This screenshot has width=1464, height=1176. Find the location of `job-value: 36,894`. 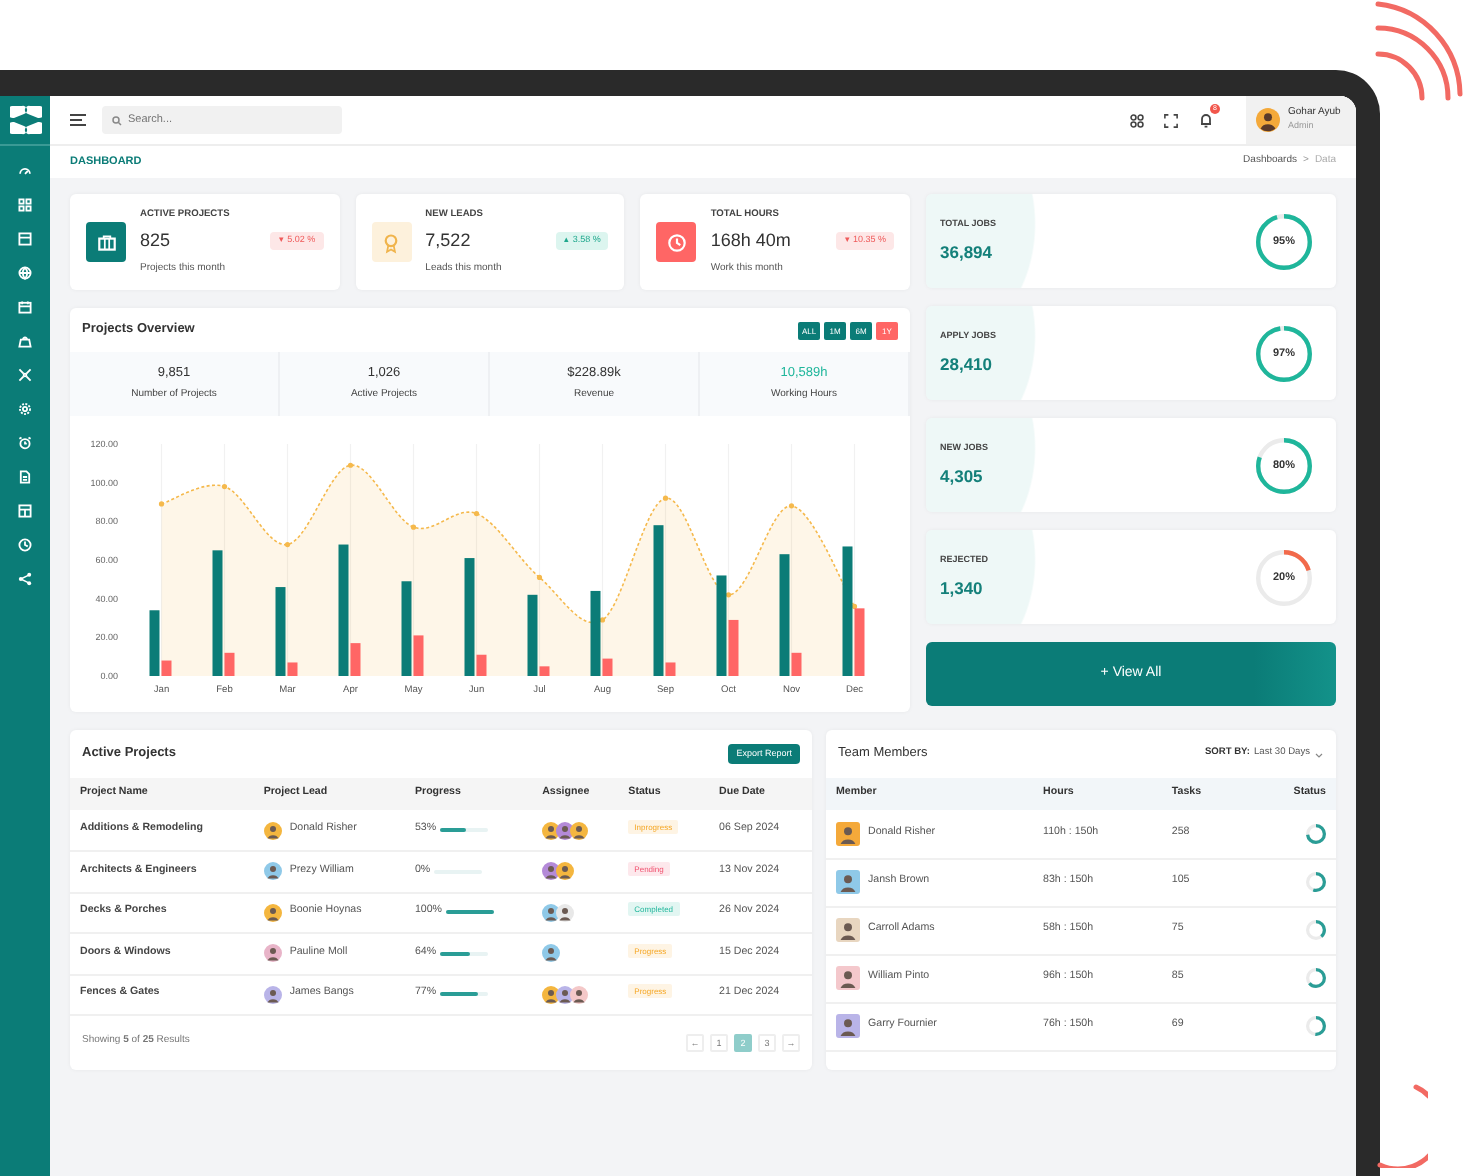

job-value: 36,894 is located at coordinates (967, 252).